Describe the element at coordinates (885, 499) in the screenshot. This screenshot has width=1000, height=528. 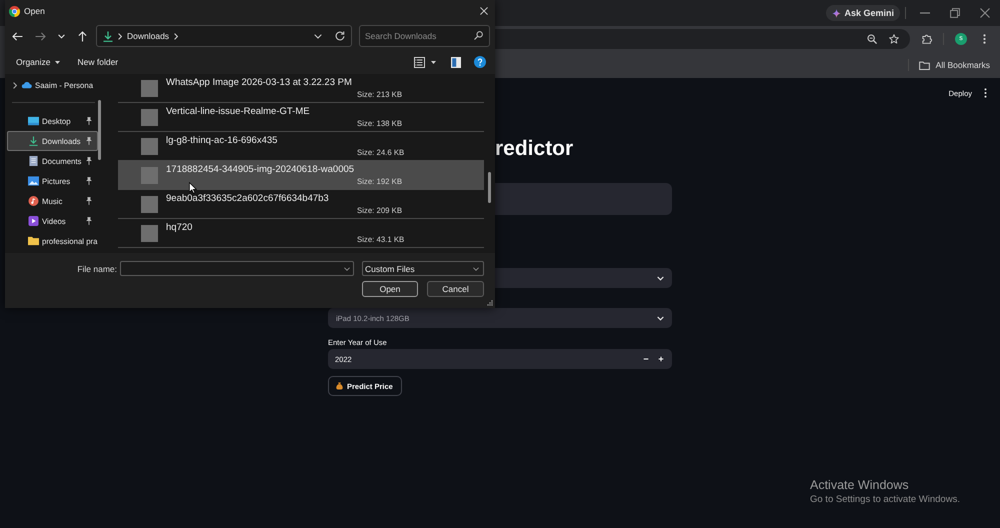
I see `activation-notice-text: Go to Settings to activate Windows.` at that location.